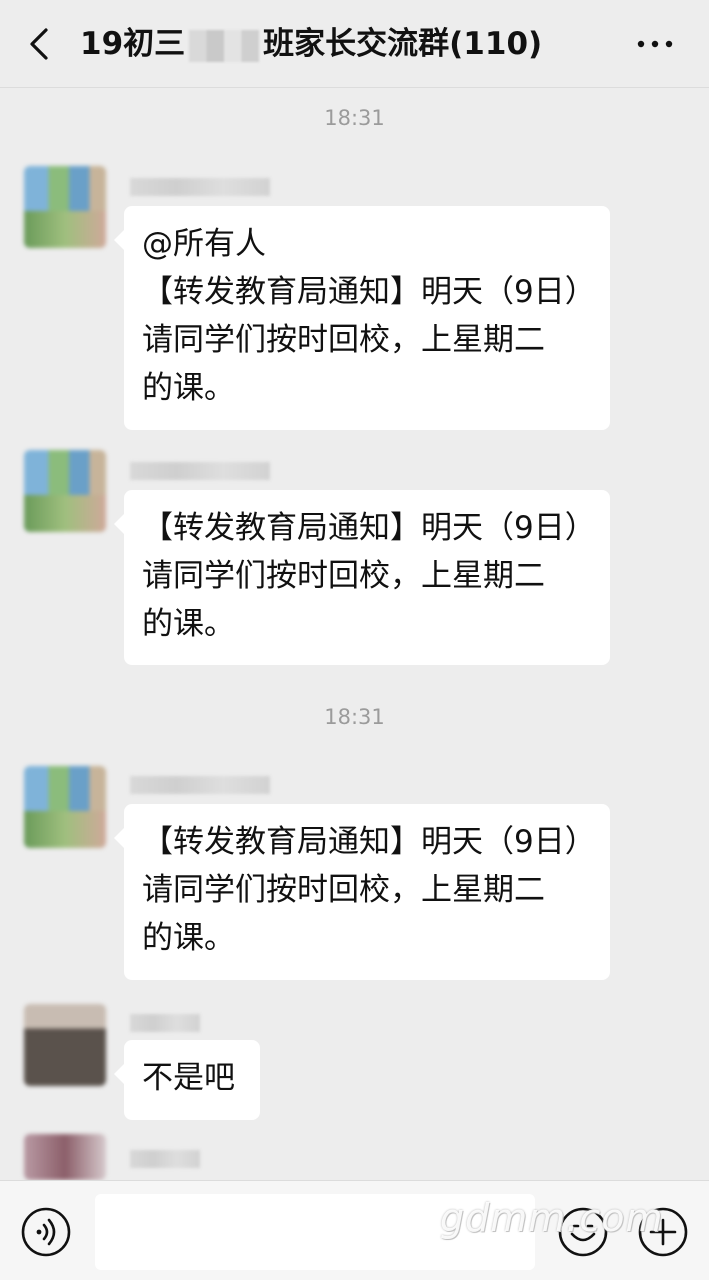 Image resolution: width=709 pixels, height=1280 pixels. I want to click on message-bubble: @所有人 【转发教育局通知】明天（9日） 请同学们按时回校，上星期二 的课。, so click(362, 318).